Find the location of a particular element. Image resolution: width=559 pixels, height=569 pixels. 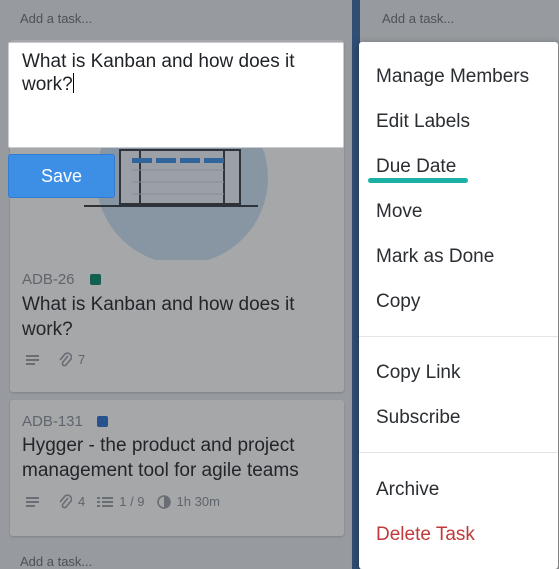

text-caret is located at coordinates (73, 83).